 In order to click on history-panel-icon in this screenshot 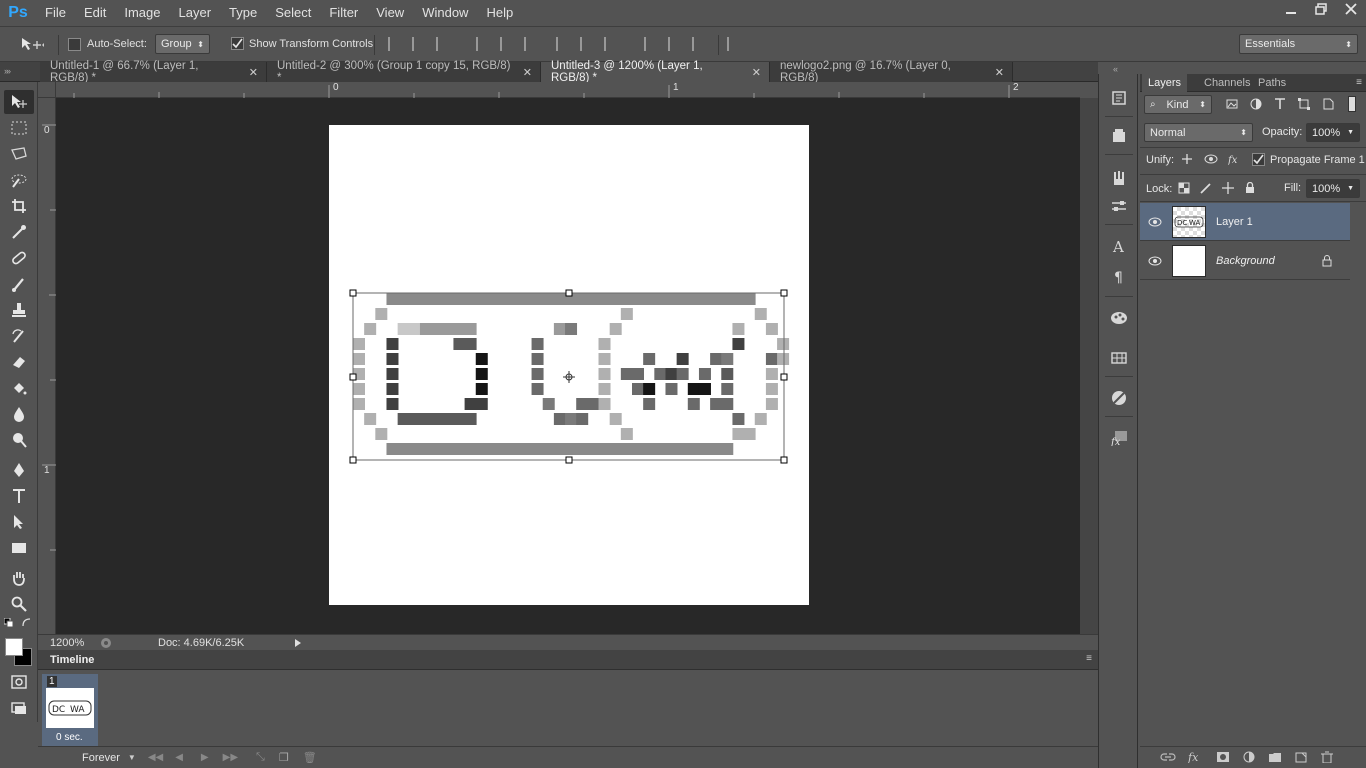, I will do `click(1119, 98)`.